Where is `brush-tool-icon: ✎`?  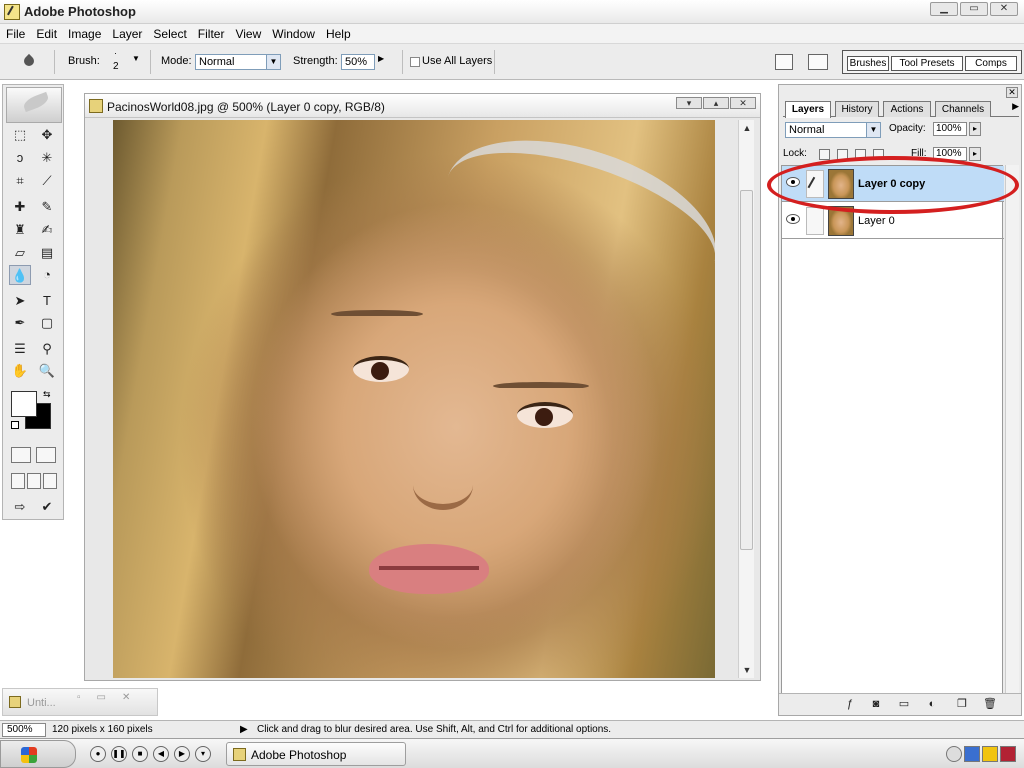
brush-tool-icon: ✎ is located at coordinates (47, 207).